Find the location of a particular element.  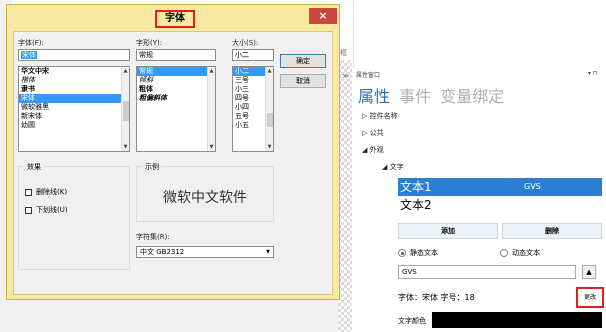

font-input: 宋体 is located at coordinates (74, 55).